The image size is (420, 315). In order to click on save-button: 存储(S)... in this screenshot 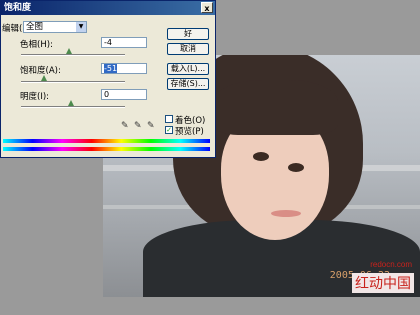, I will do `click(188, 84)`.